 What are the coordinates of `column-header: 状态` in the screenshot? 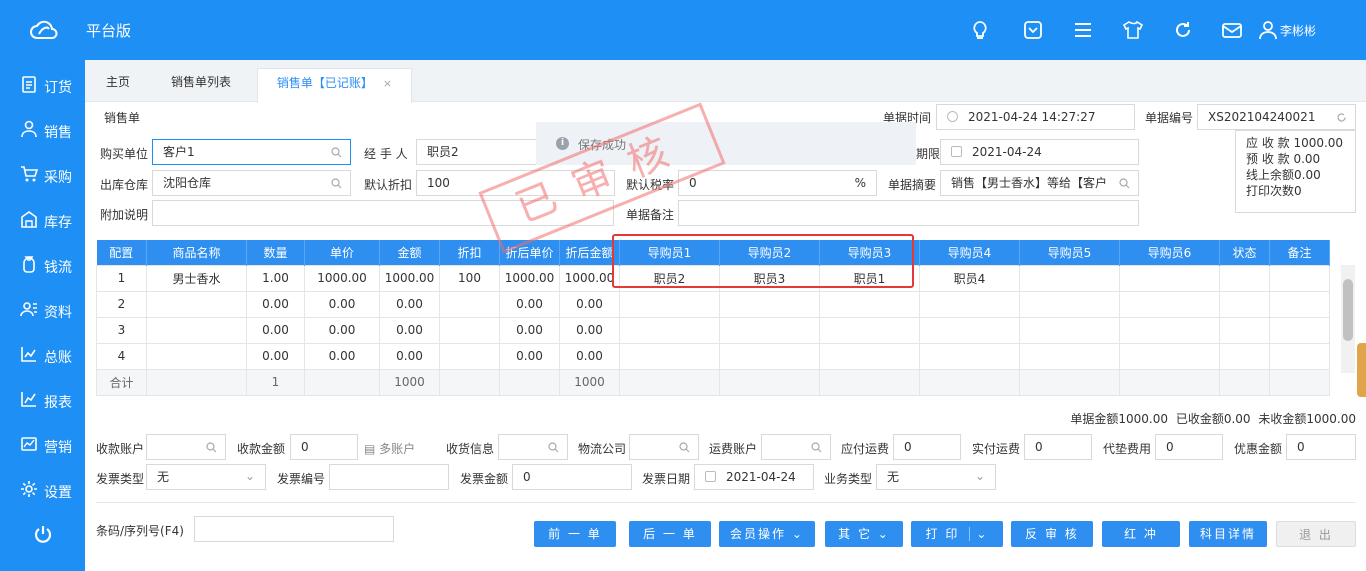 It's located at (1244, 252).